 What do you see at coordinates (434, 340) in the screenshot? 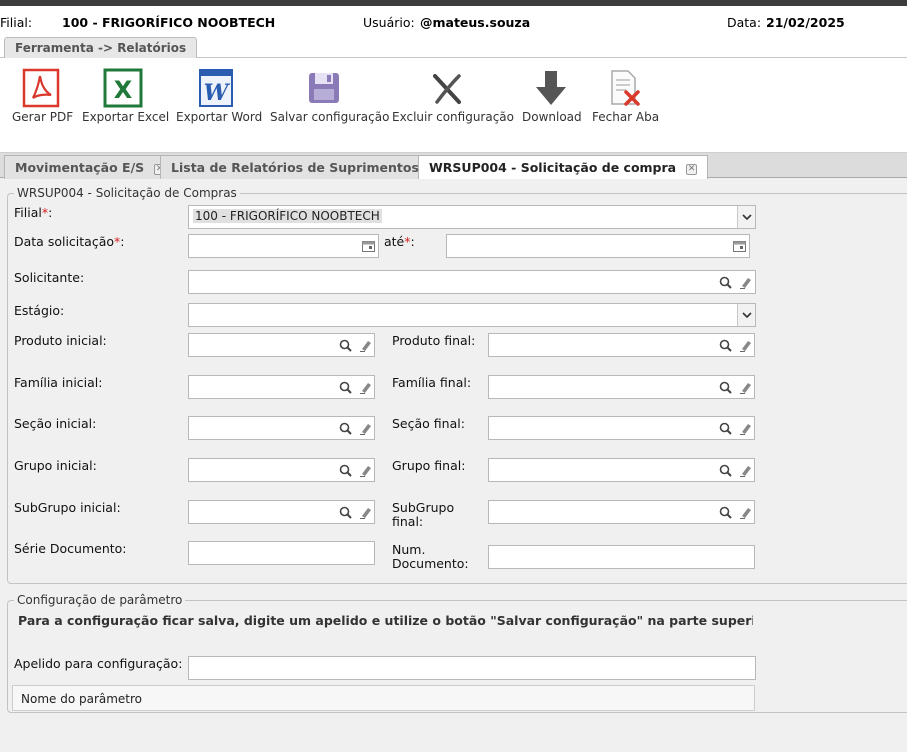
I see `produto-final-label: Produto final:` at bounding box center [434, 340].